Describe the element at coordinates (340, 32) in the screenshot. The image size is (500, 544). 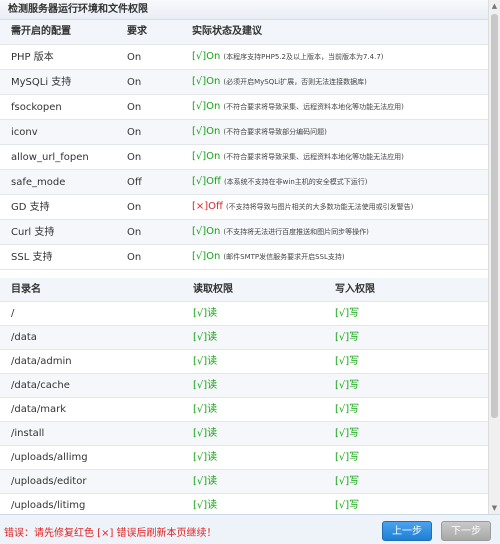
I see `env-col-status: 实际状态及建议` at that location.